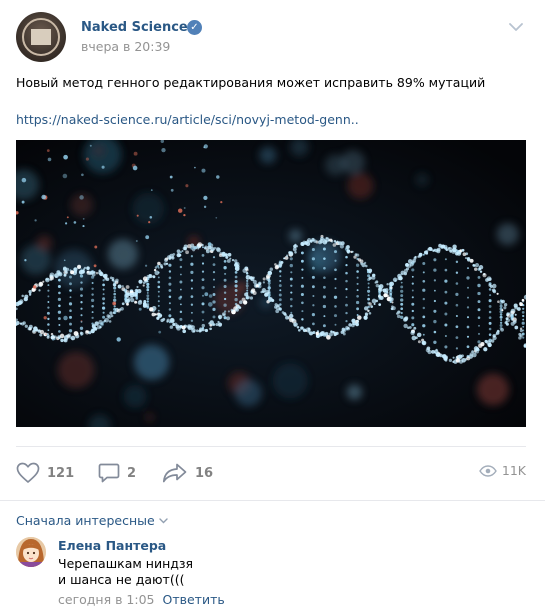  What do you see at coordinates (272, 38) in the screenshot?
I see `post-header: Naked Science ✓ вчера в 20:39` at bounding box center [272, 38].